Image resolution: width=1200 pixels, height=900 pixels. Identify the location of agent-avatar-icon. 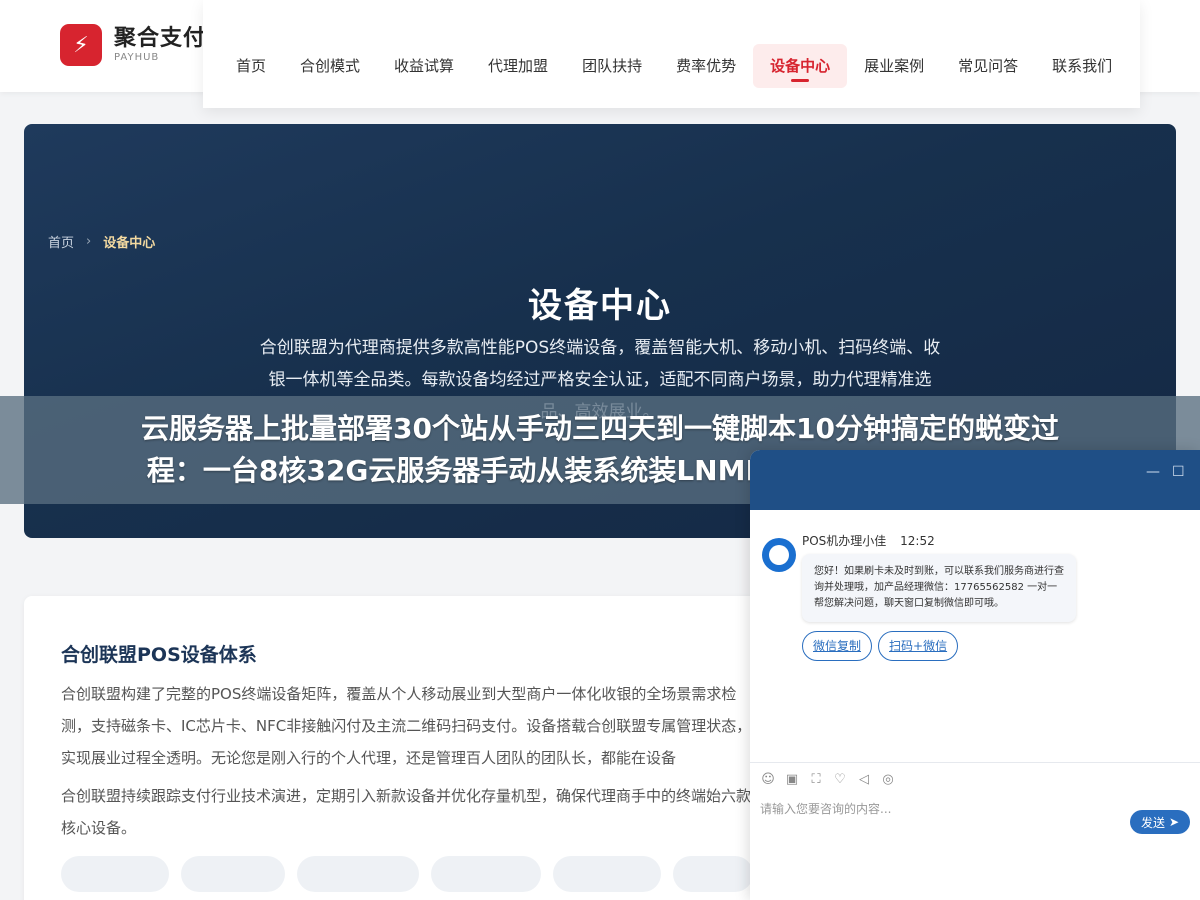
(779, 555).